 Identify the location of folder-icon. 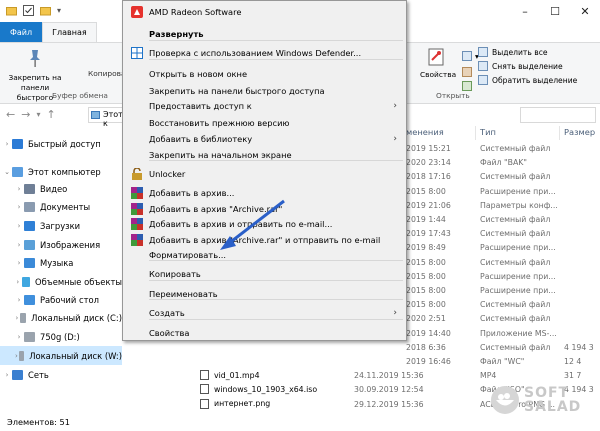
(11, 11).